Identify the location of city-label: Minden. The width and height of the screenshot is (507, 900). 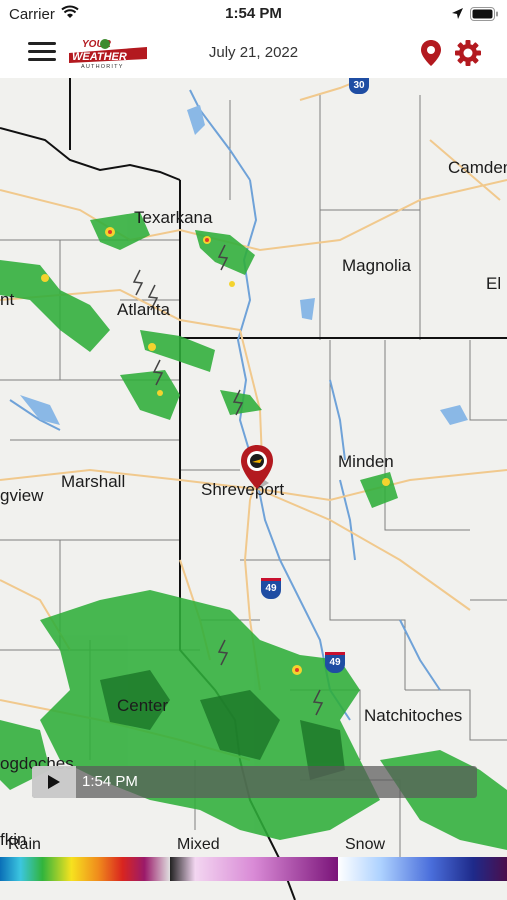
(366, 461).